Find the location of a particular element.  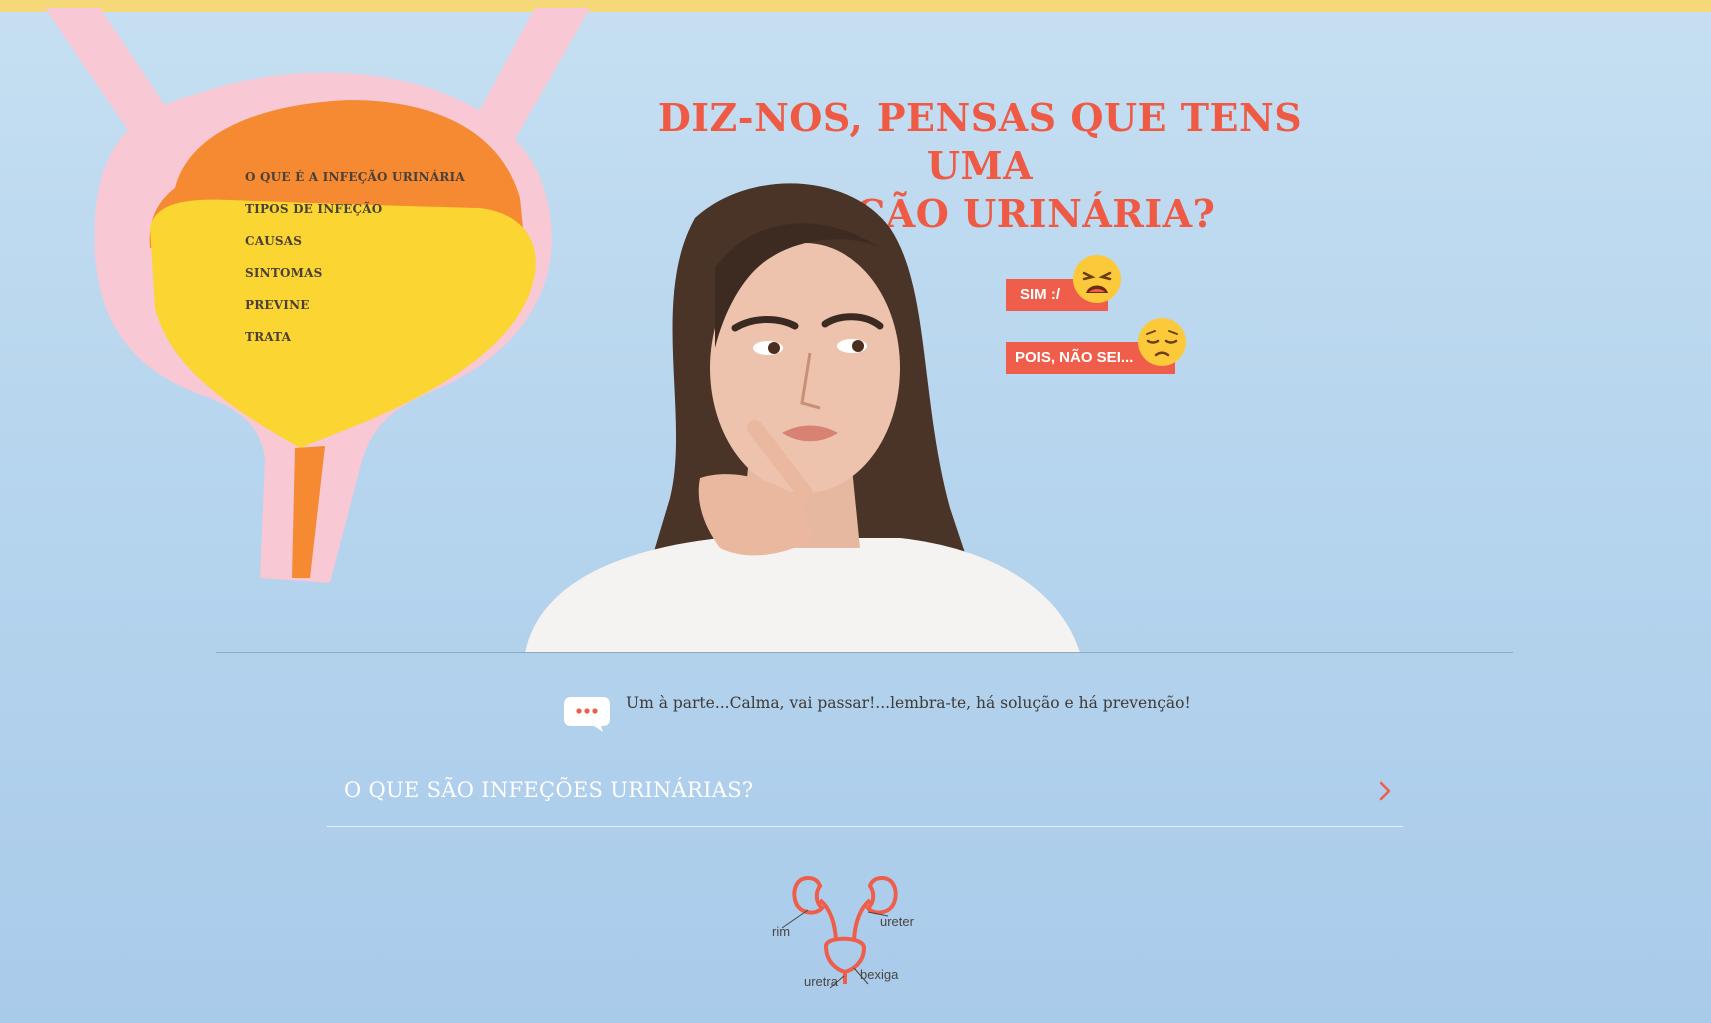

accordion-what-are-uti: O QUE SÃO INFEÇÕES URINÁRIAS? is located at coordinates (865, 794).